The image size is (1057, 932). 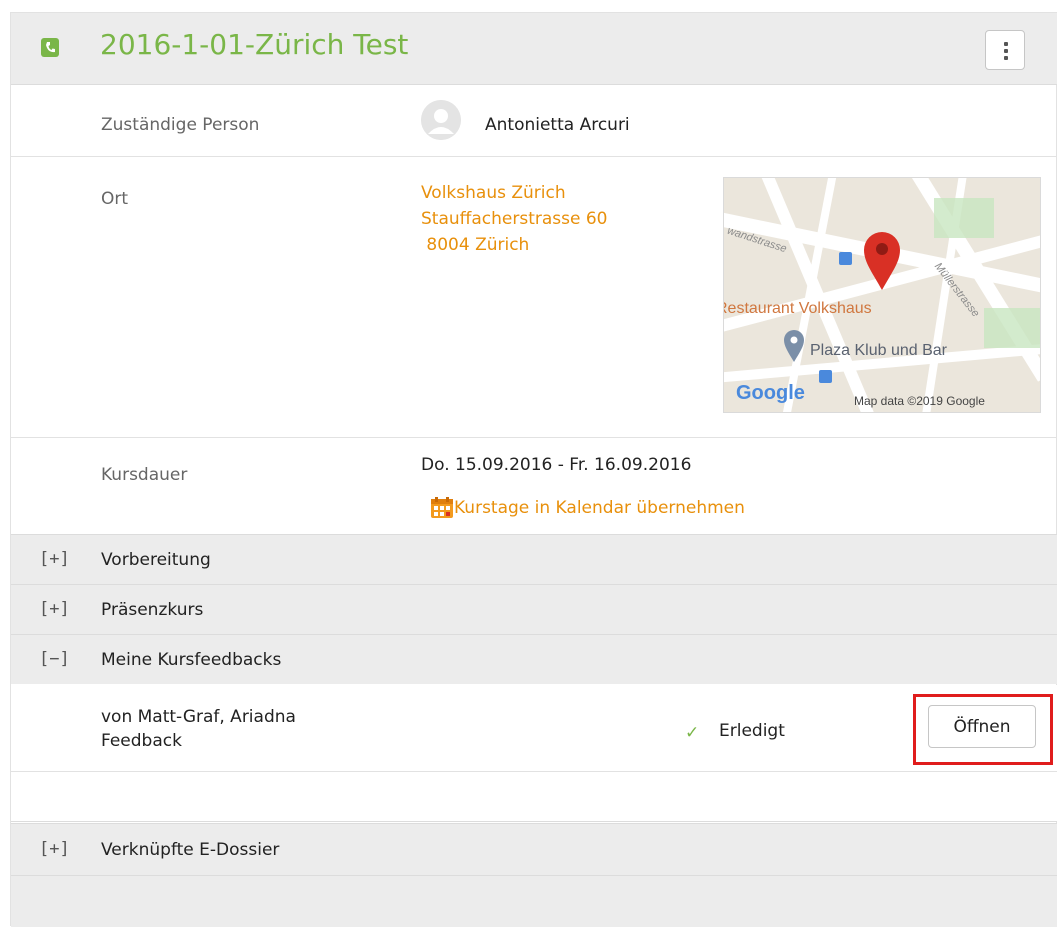 I want to click on address-line-3: 8004 Zürich, so click(x=475, y=245).